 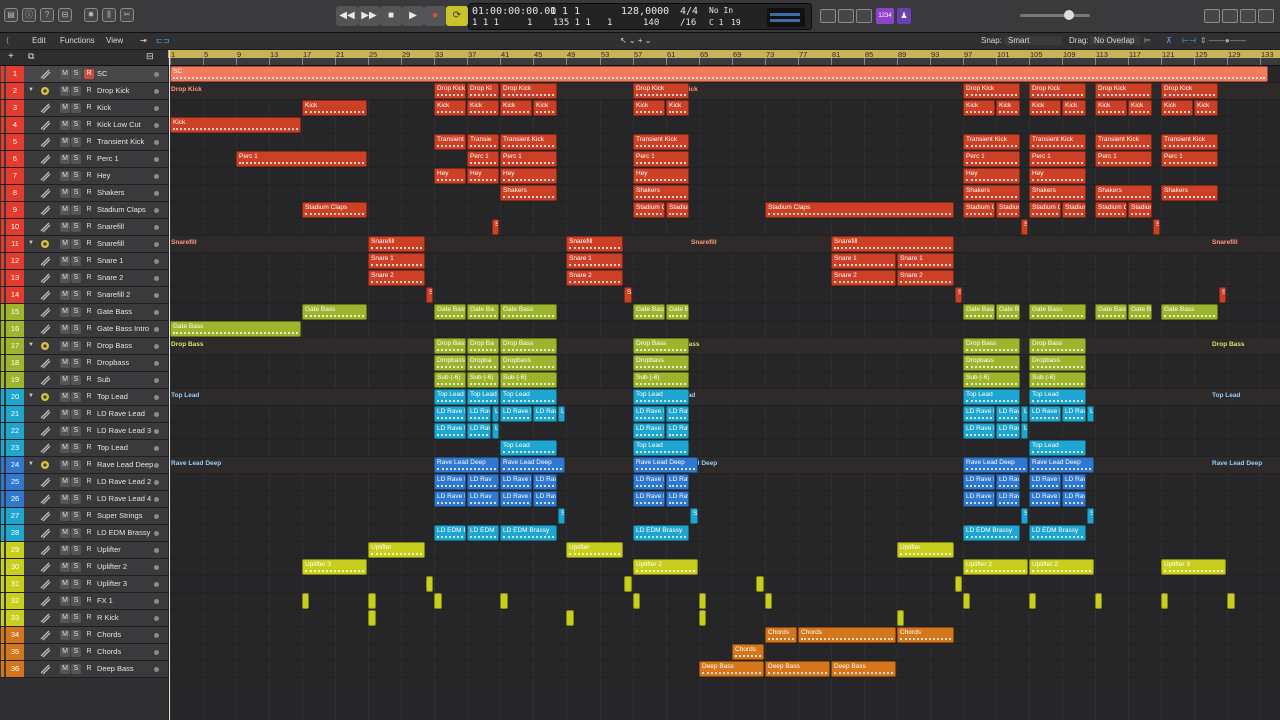 I want to click on region: Snare 2, so click(x=925, y=278).